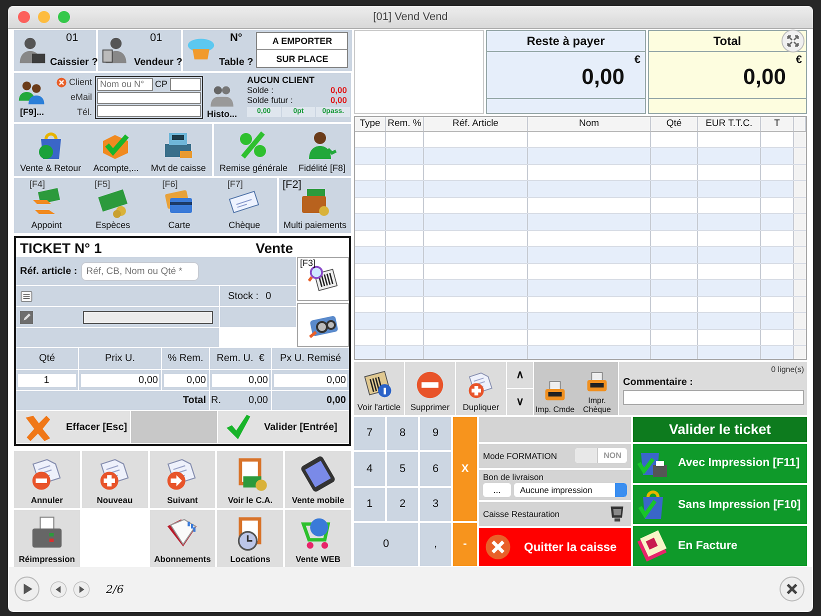  Describe the element at coordinates (26, 296) in the screenshot. I see `list-icon` at that location.